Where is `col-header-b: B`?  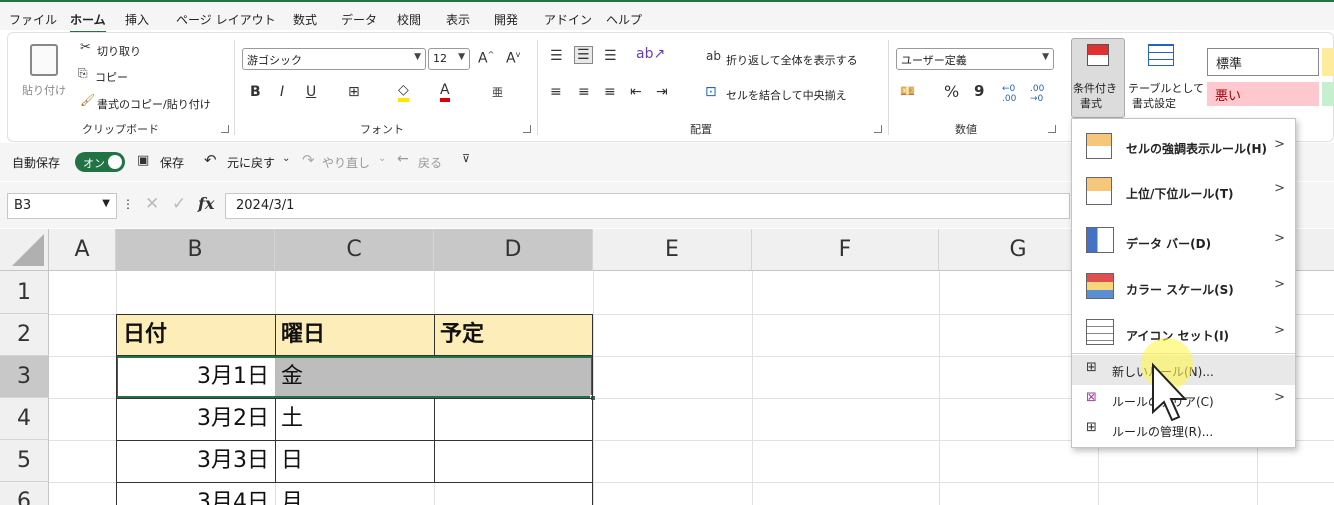 col-header-b: B is located at coordinates (195, 250).